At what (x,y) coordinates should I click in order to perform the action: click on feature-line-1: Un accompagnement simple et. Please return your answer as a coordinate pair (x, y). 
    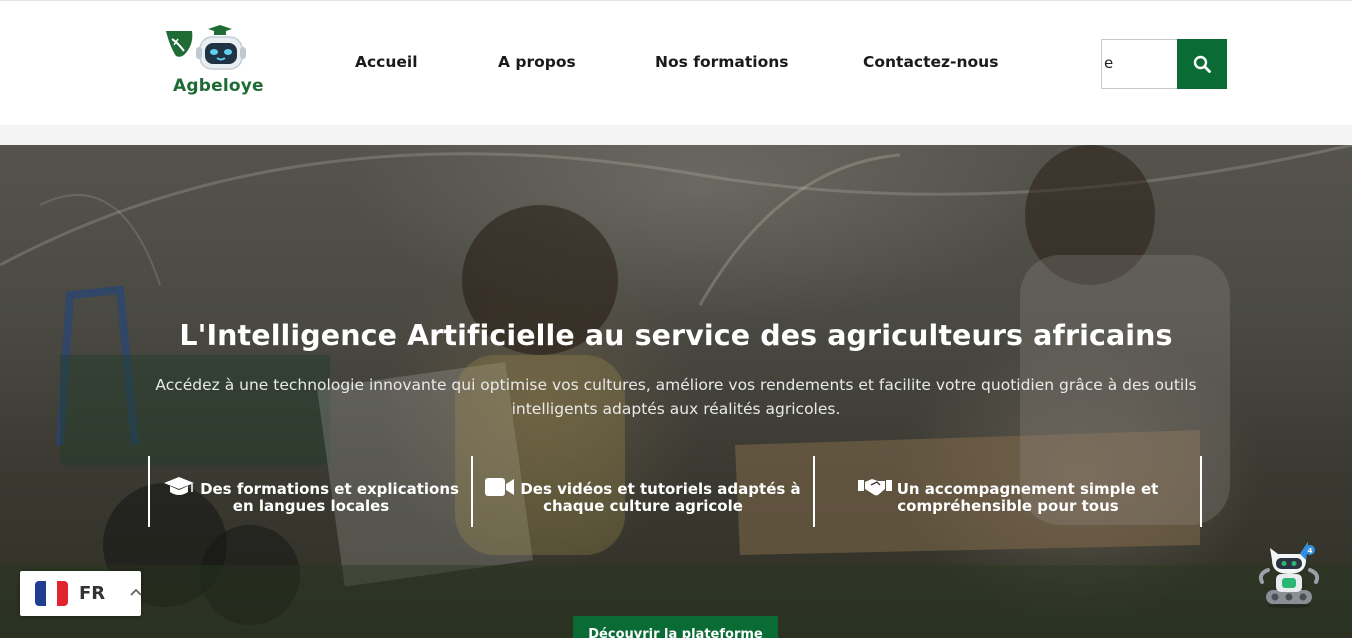
    Looking at the image, I should click on (1027, 489).